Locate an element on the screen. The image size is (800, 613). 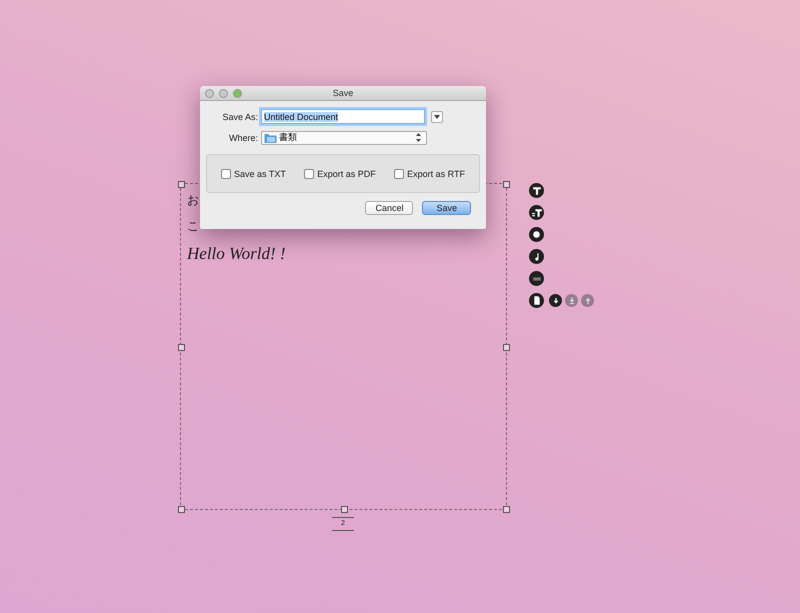
music-note-tool-button is located at coordinates (536, 256).